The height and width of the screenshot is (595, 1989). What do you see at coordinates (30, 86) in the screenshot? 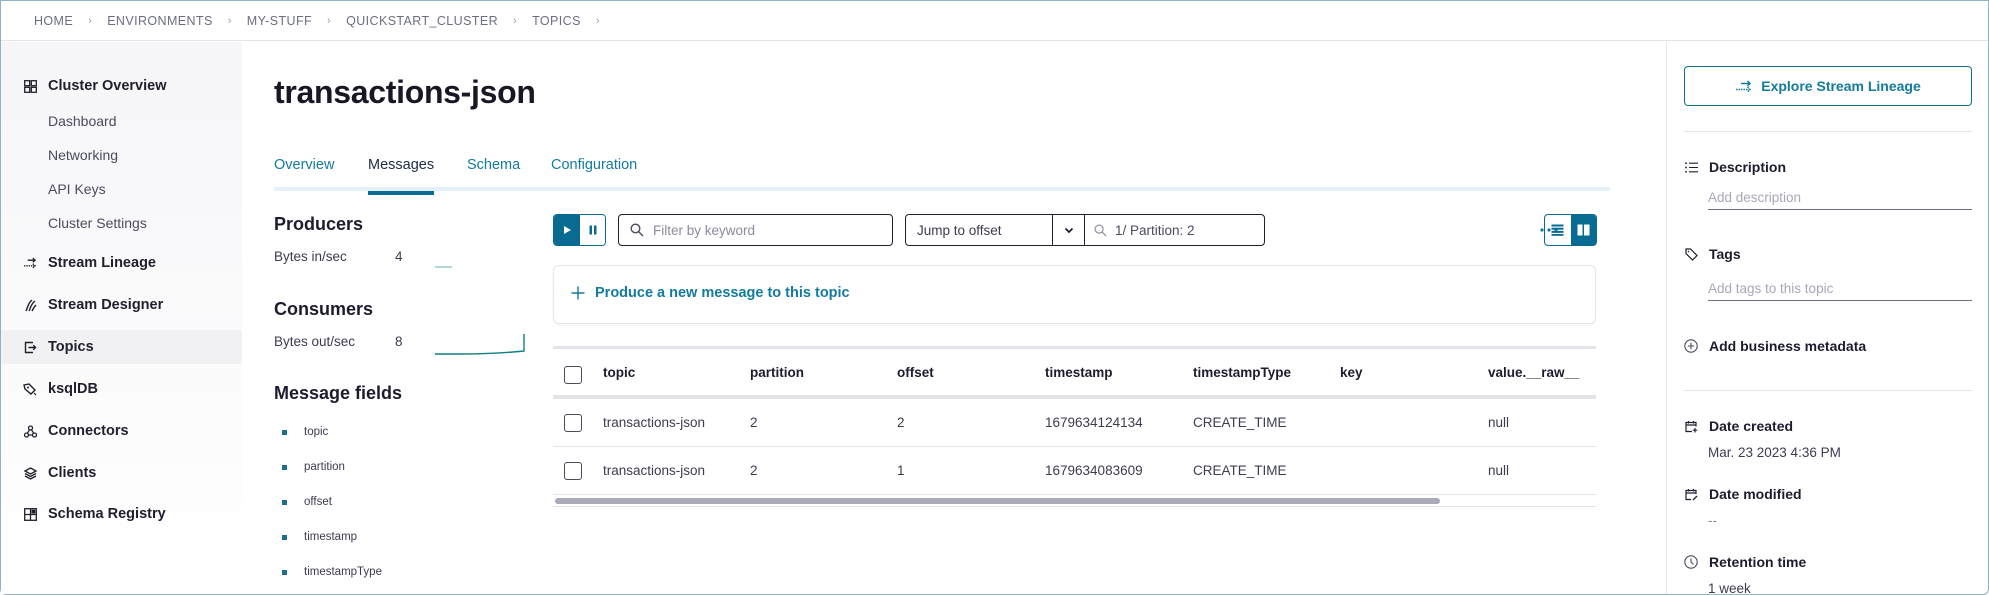
I see `cluster-overview-icon` at bounding box center [30, 86].